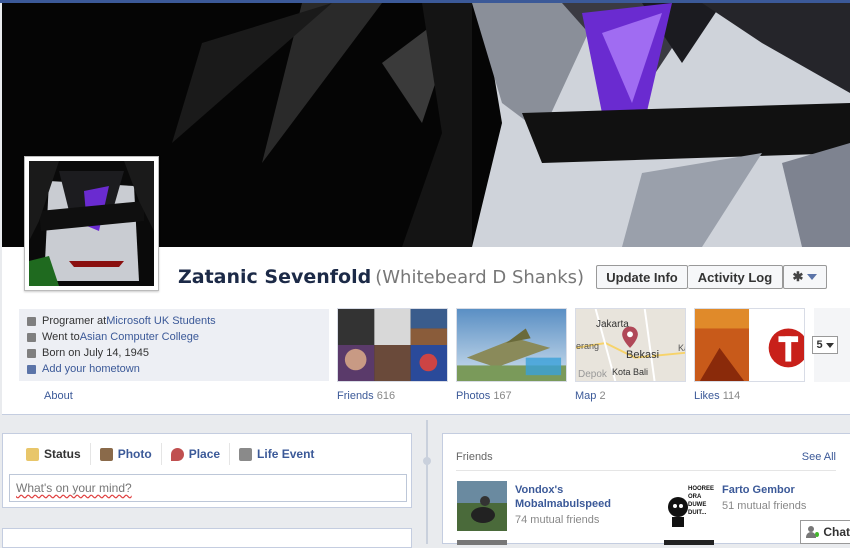 Image resolution: width=850 pixels, height=548 pixels. What do you see at coordinates (819, 457) in the screenshot?
I see `see-all-link: See All` at bounding box center [819, 457].